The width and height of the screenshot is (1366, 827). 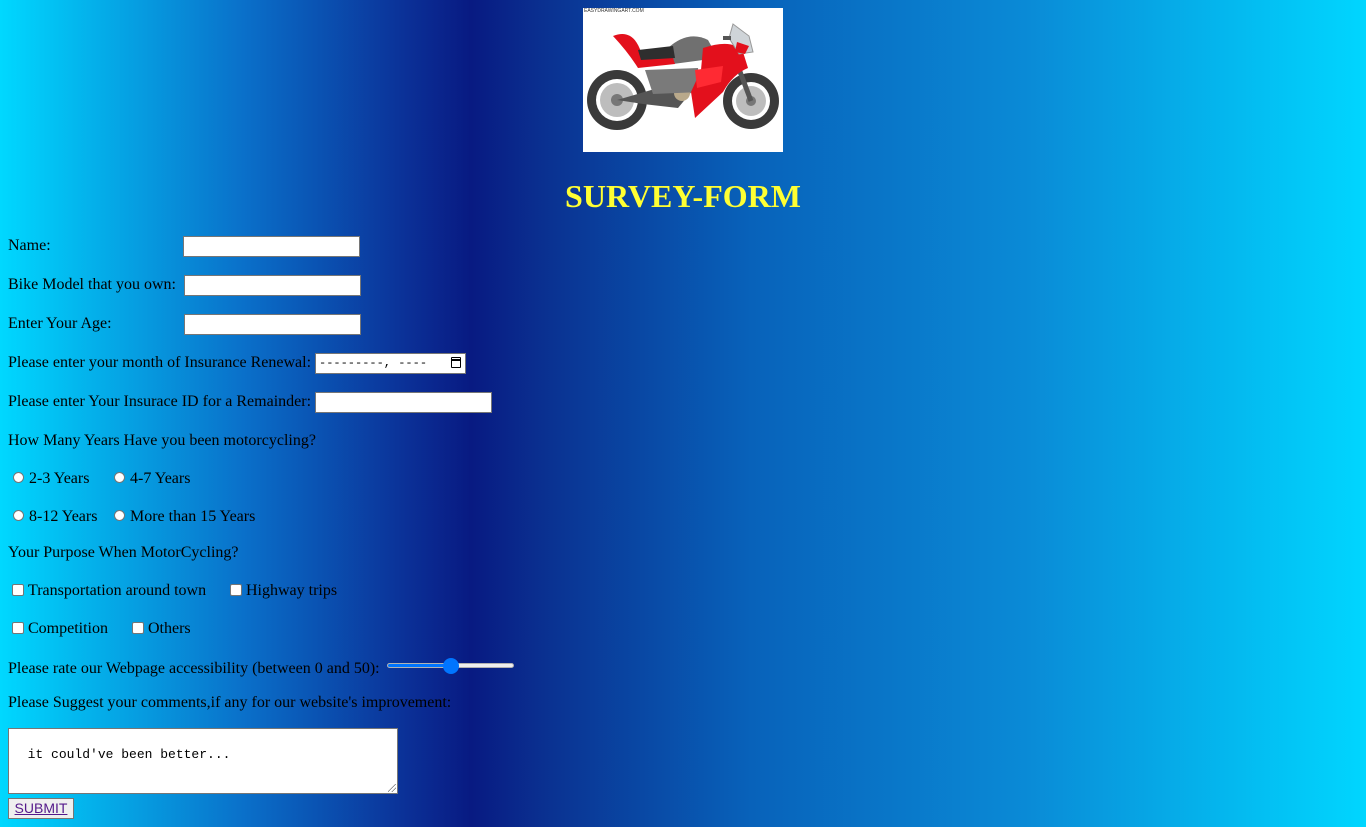 What do you see at coordinates (59, 478) in the screenshot?
I see `radio-2-3-years-label: 2-3 Years` at bounding box center [59, 478].